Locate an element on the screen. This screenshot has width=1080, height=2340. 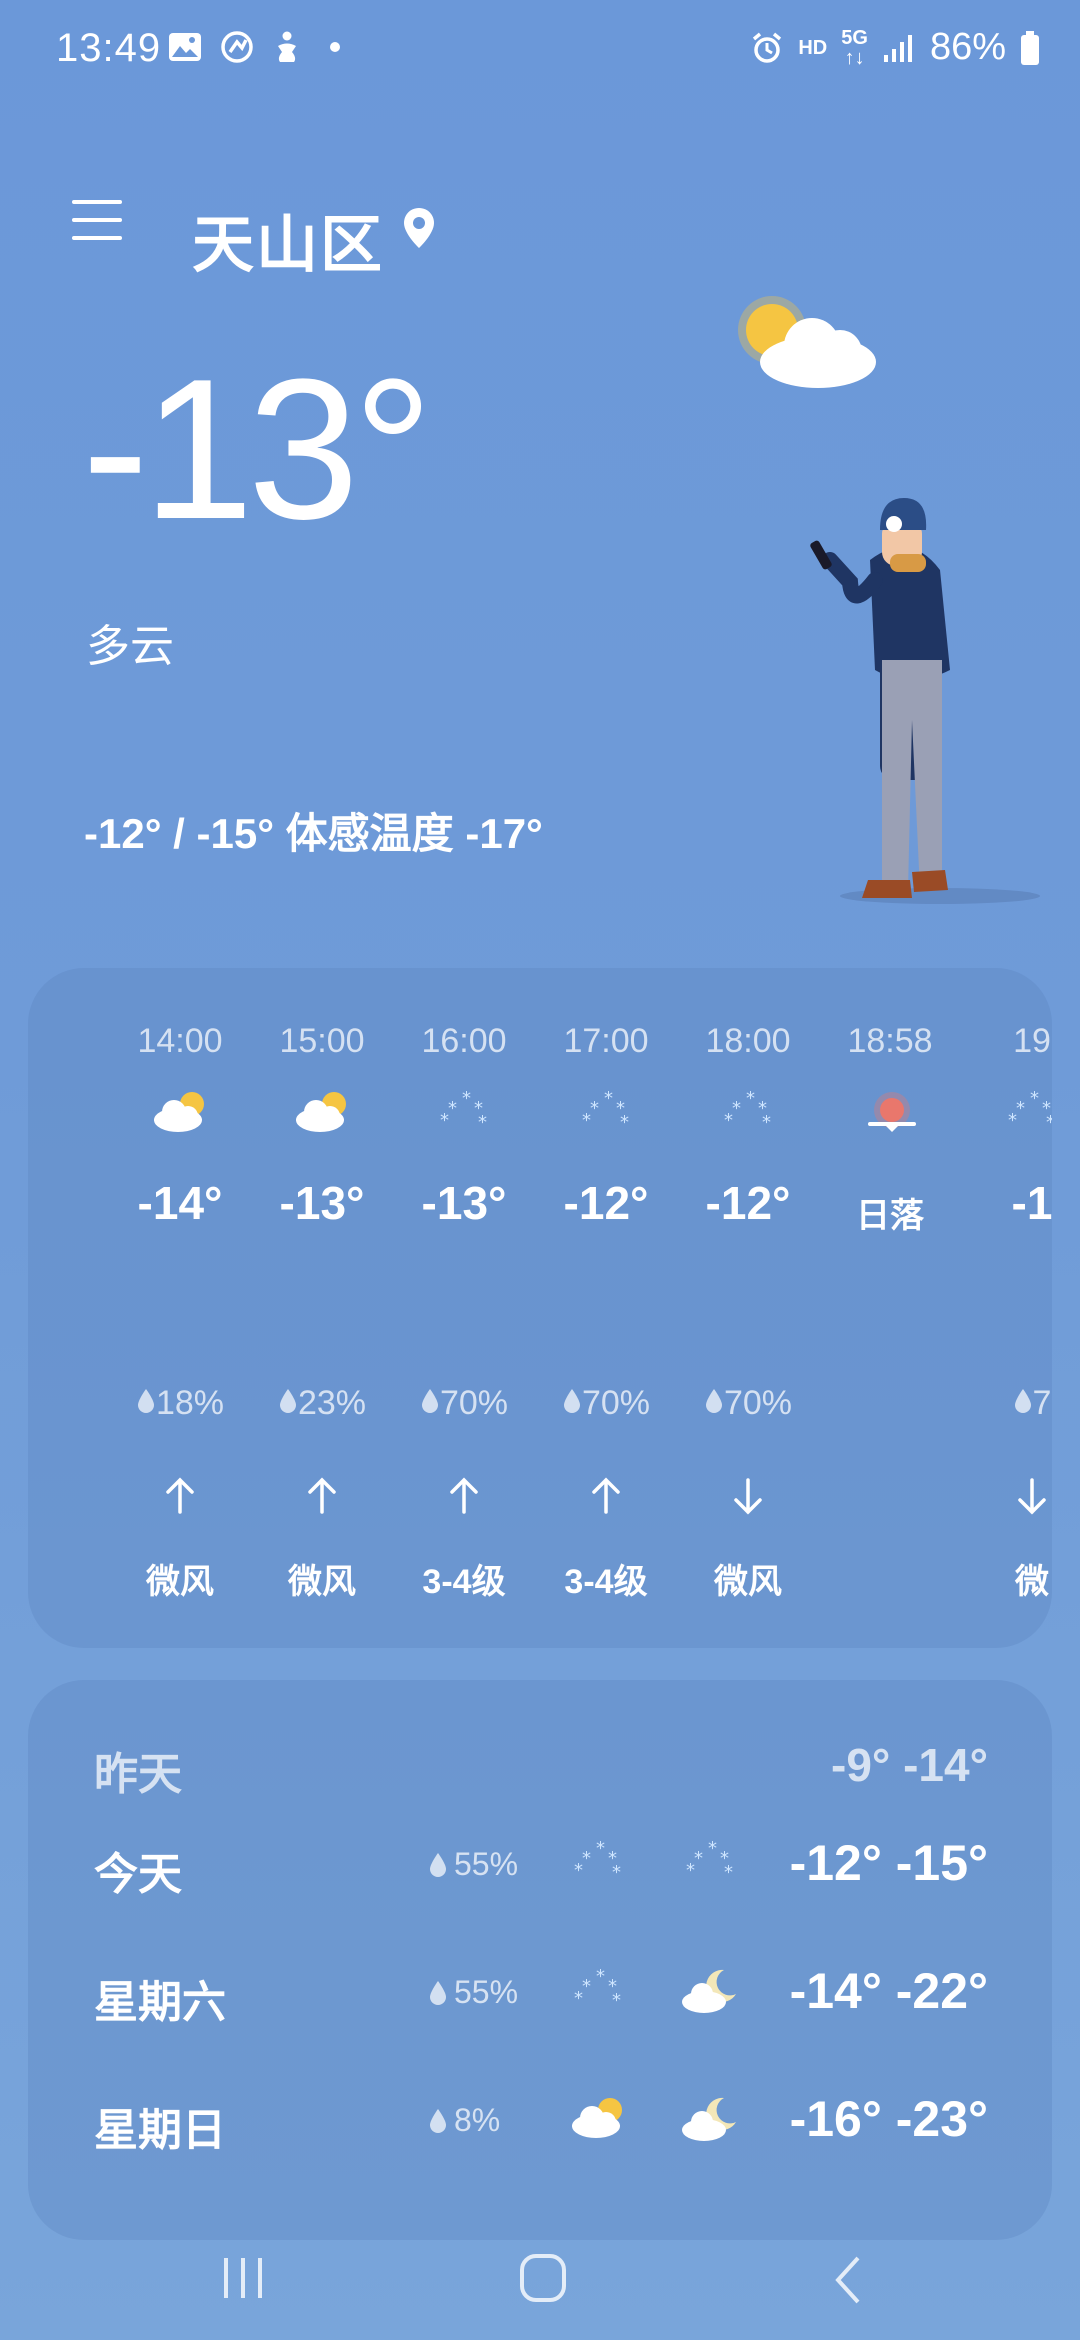
navigation-bar is located at coordinates (540, 2280).